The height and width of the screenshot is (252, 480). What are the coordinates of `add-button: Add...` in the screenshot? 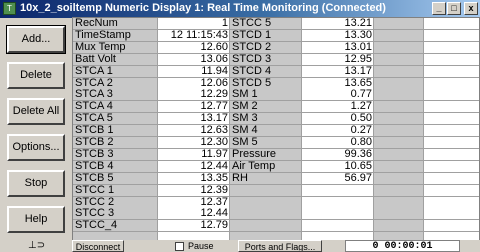 It's located at (36, 39).